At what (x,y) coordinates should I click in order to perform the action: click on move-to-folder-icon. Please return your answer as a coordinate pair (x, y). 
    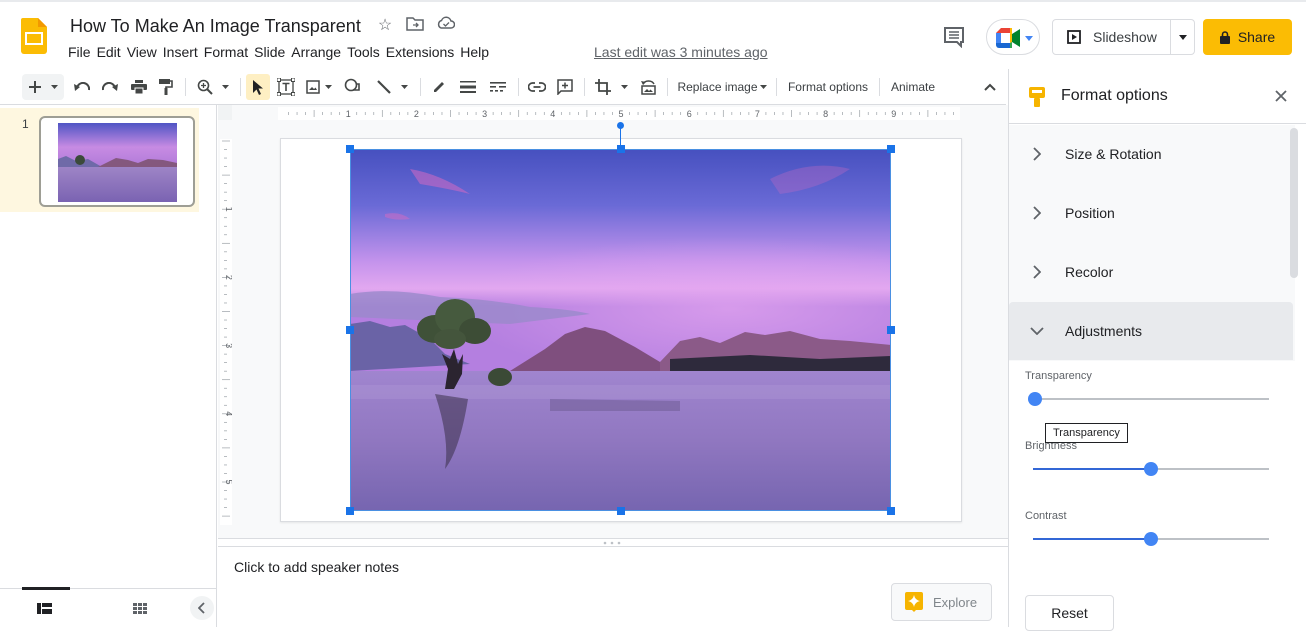
    Looking at the image, I should click on (415, 26).